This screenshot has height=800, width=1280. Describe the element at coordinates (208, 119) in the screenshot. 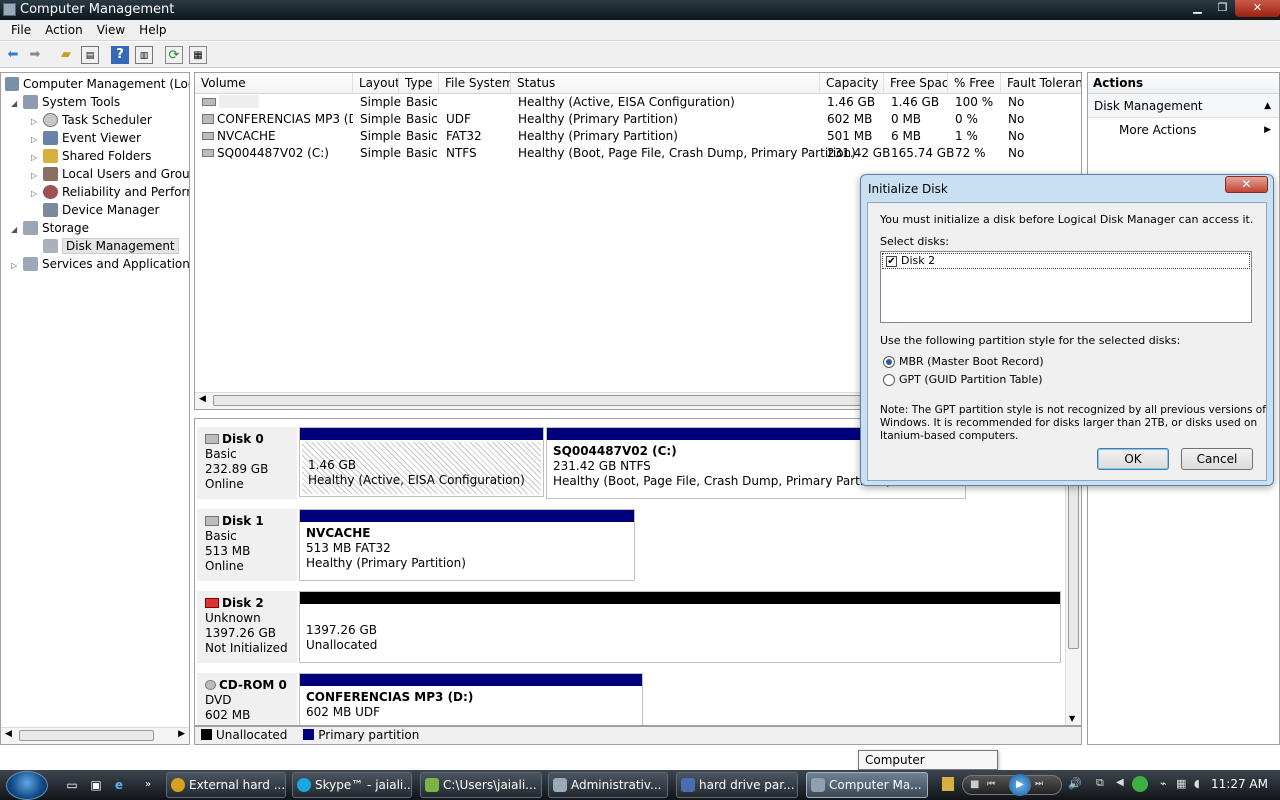

I see `cd-drive-icon` at that location.